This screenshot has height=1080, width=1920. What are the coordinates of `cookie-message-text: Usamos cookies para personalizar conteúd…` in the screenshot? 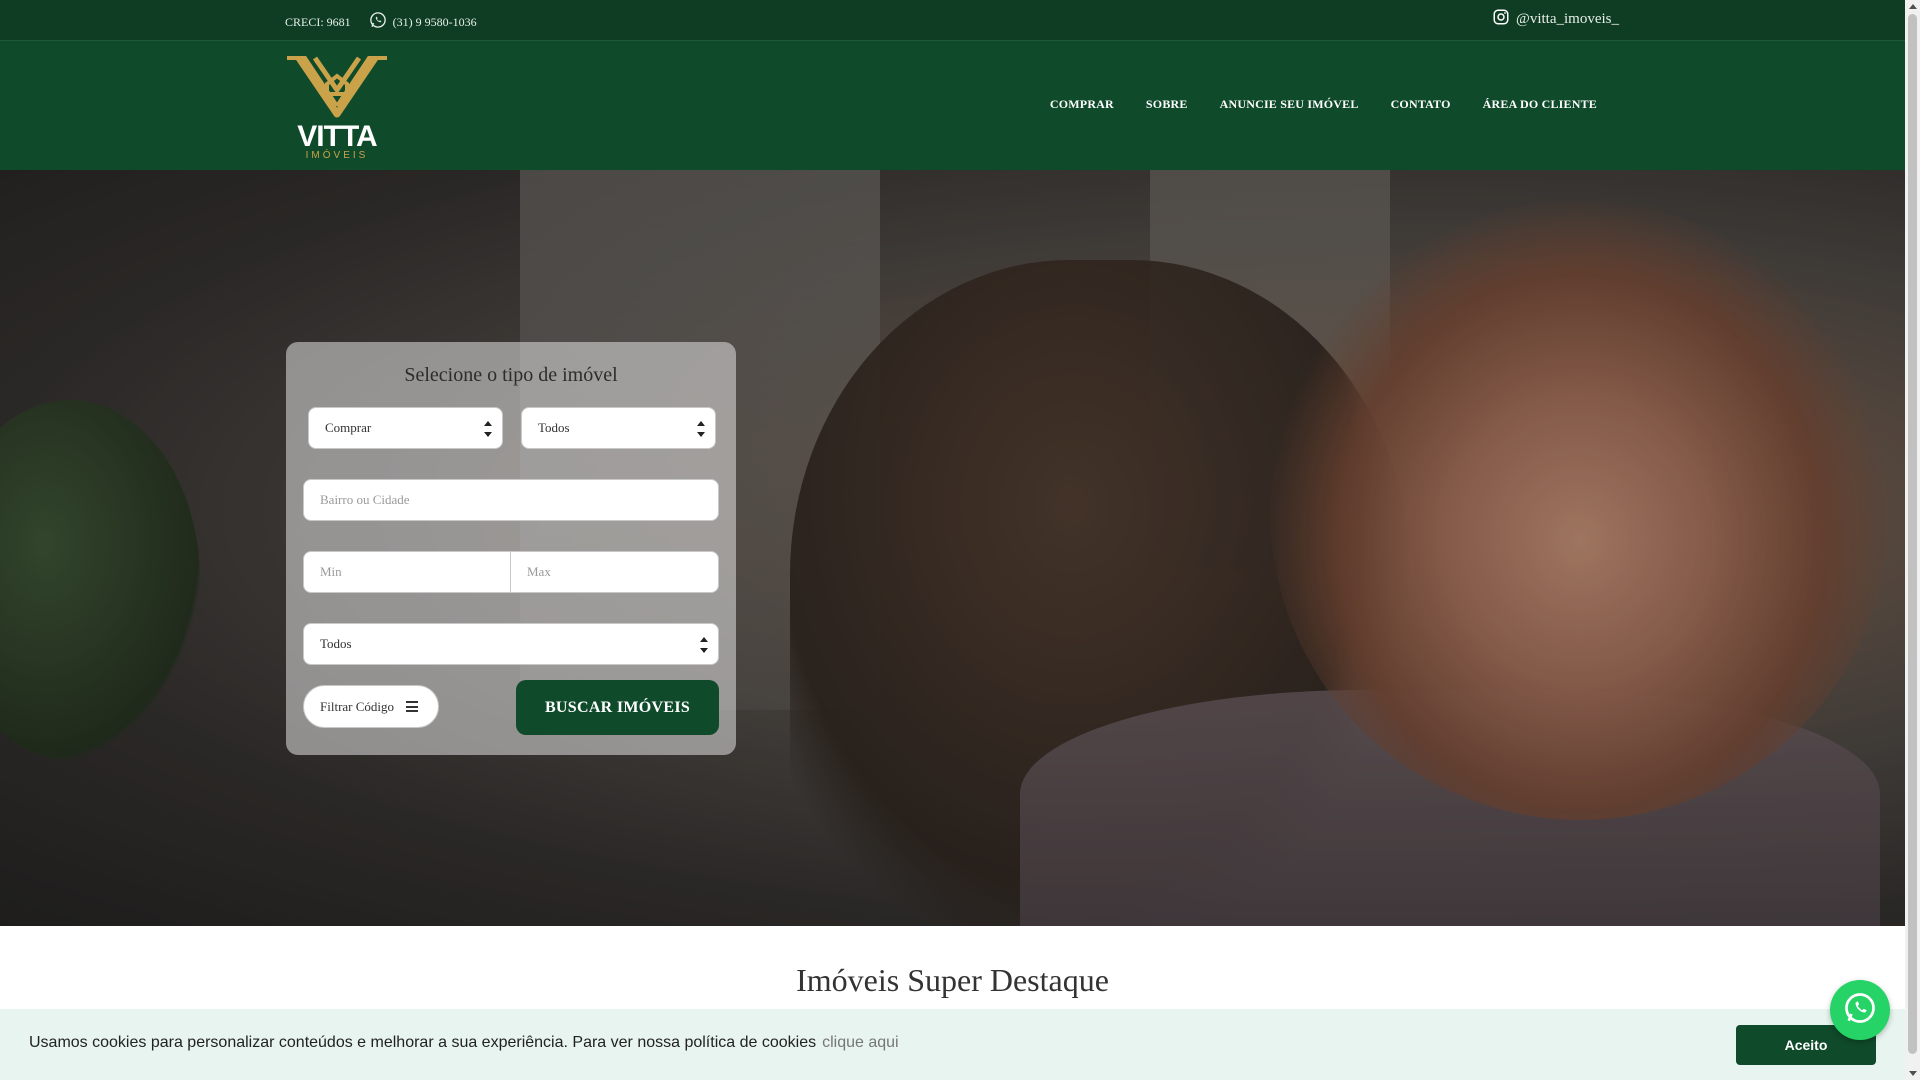 It's located at (423, 1042).